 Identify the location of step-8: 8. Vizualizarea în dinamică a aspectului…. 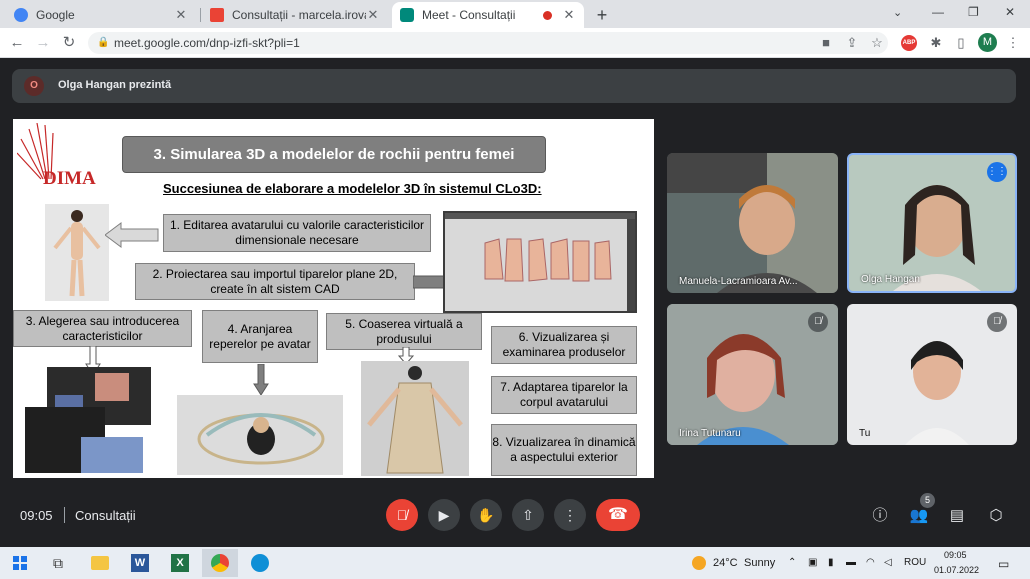
(564, 450).